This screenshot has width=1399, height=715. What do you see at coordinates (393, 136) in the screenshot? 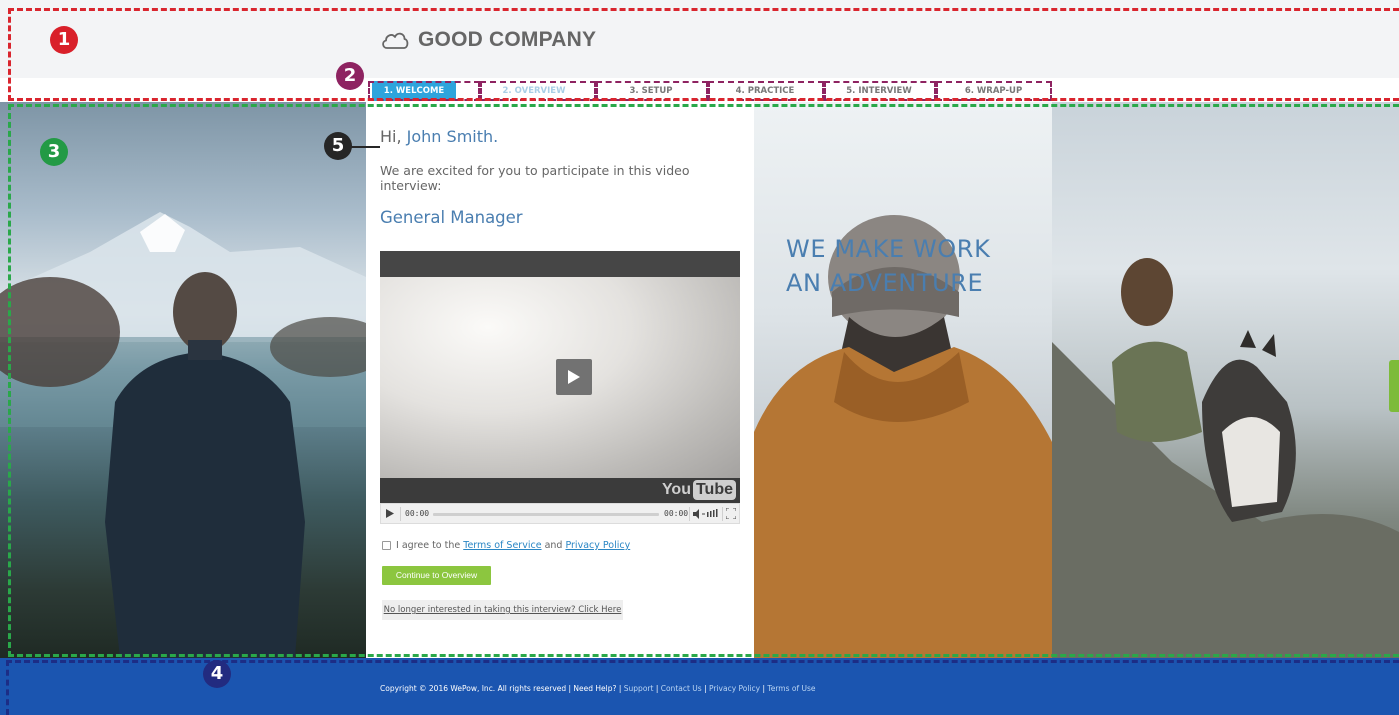
I see `greeting-prefix: Hi,` at bounding box center [393, 136].